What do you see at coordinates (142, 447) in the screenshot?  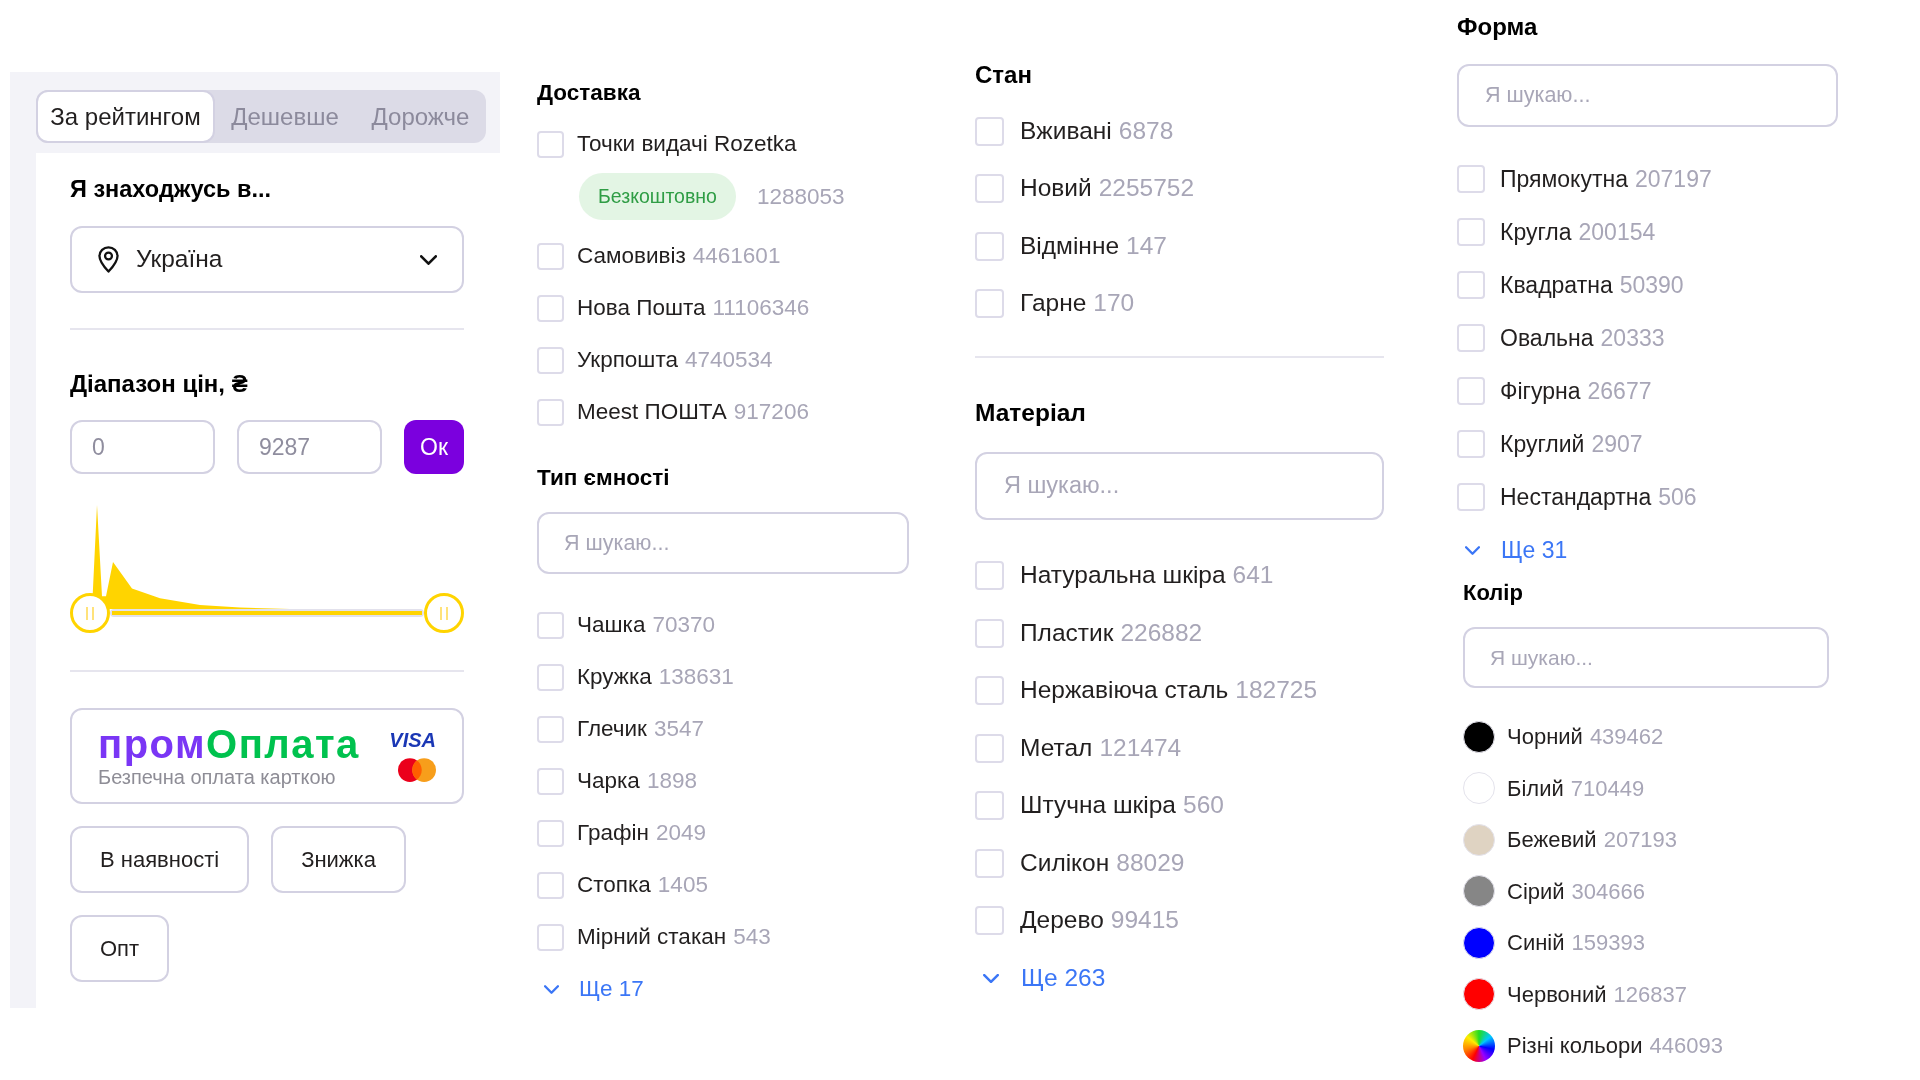 I see `min-price-field: 0` at bounding box center [142, 447].